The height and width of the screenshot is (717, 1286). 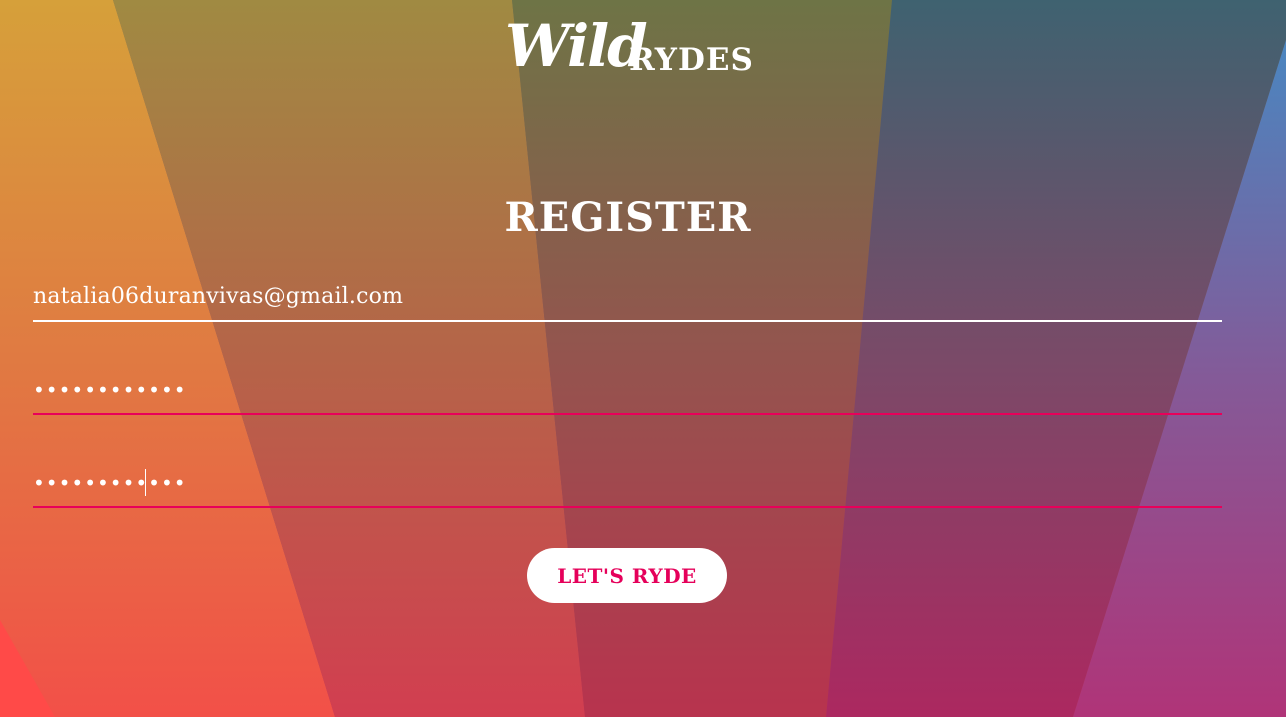 What do you see at coordinates (627, 575) in the screenshot?
I see `lets-ryde-button: LET'S RYDE` at bounding box center [627, 575].